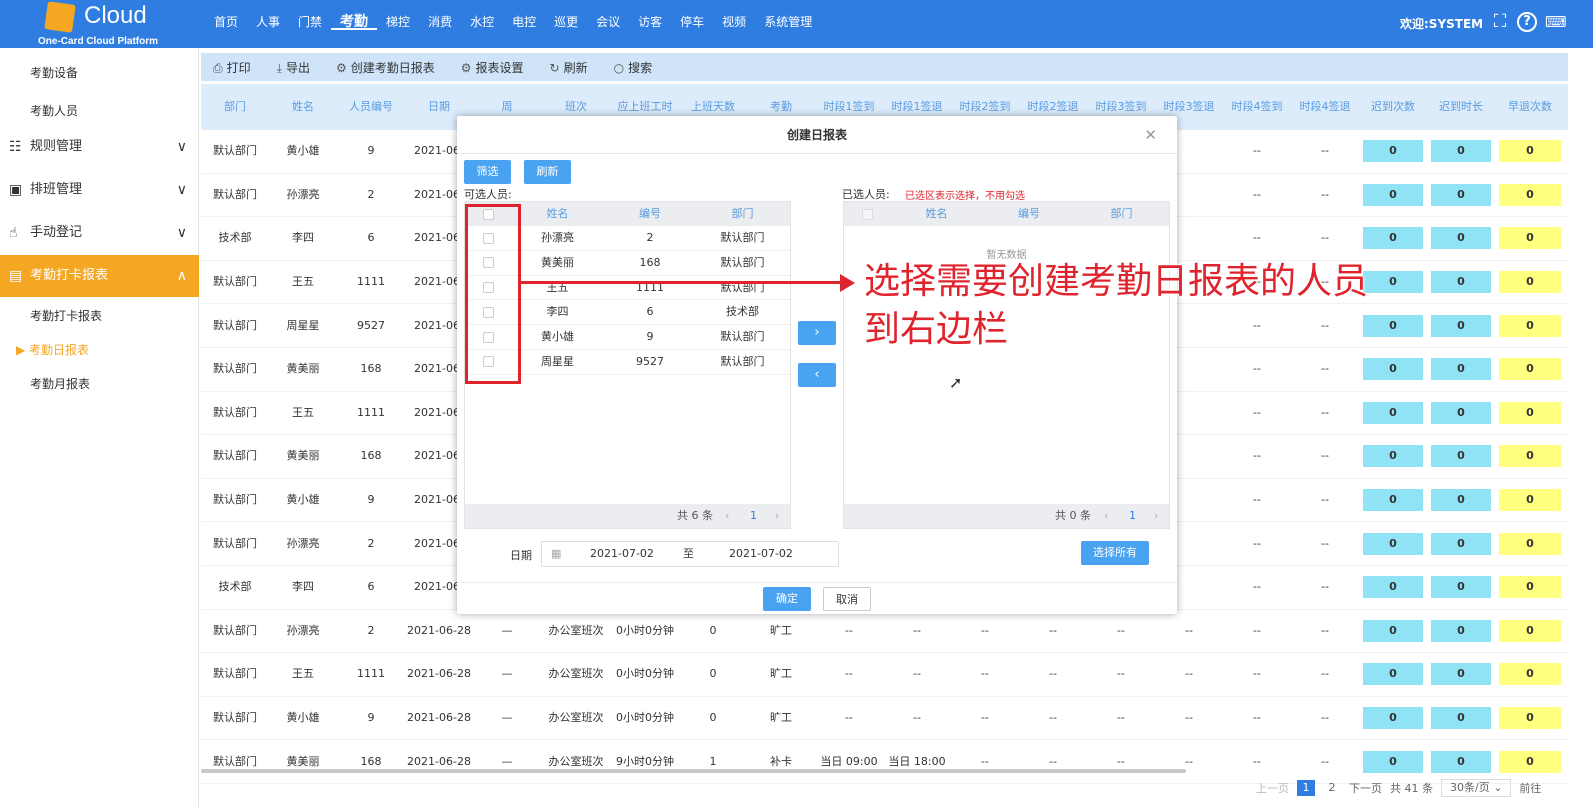 This screenshot has height=807, width=1593. What do you see at coordinates (608, 22) in the screenshot?
I see `nav-item: 会议` at bounding box center [608, 22].